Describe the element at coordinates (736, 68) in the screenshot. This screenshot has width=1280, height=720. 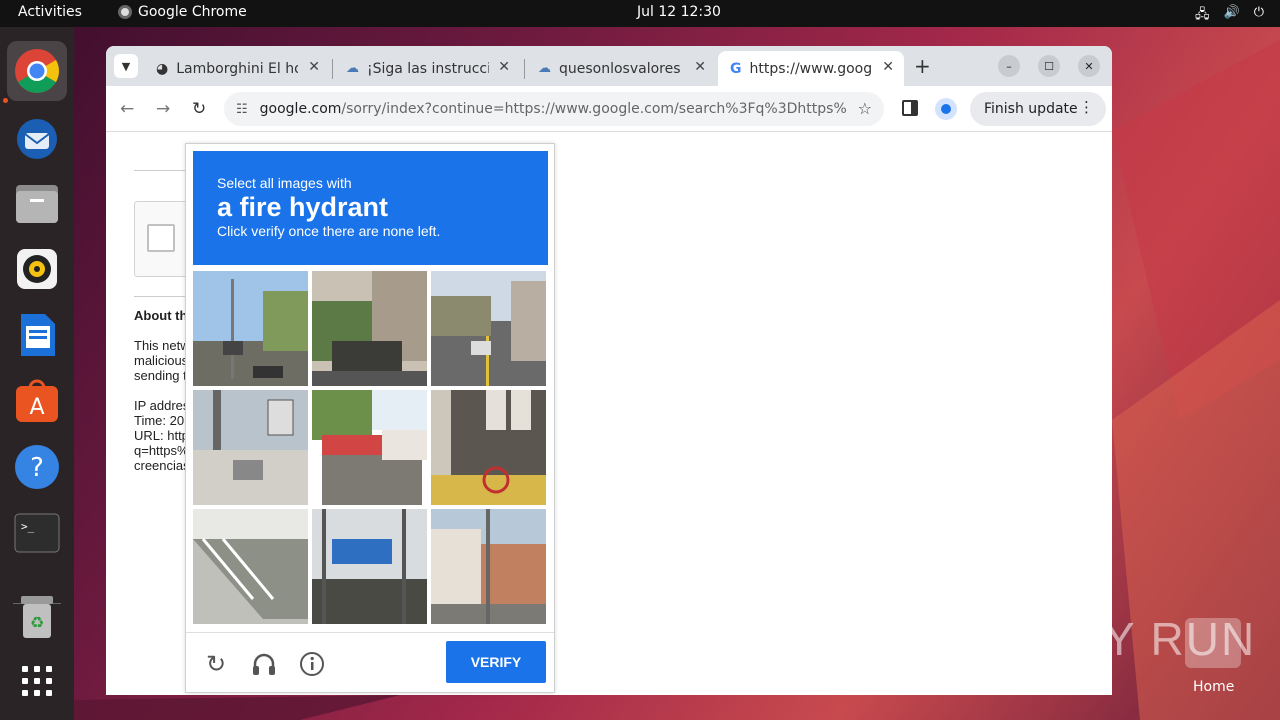
I see `google-g-icon: G` at that location.